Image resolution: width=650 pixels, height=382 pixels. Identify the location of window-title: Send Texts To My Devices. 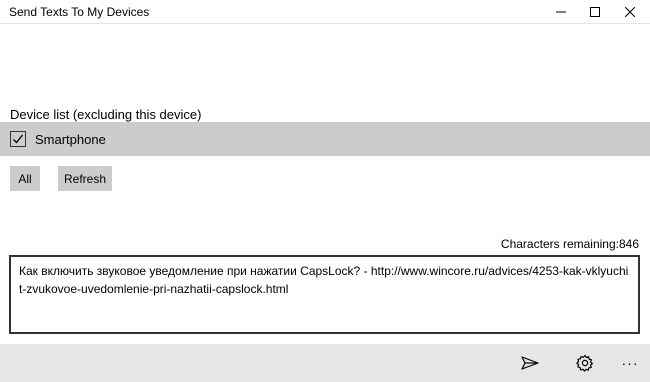
(79, 12).